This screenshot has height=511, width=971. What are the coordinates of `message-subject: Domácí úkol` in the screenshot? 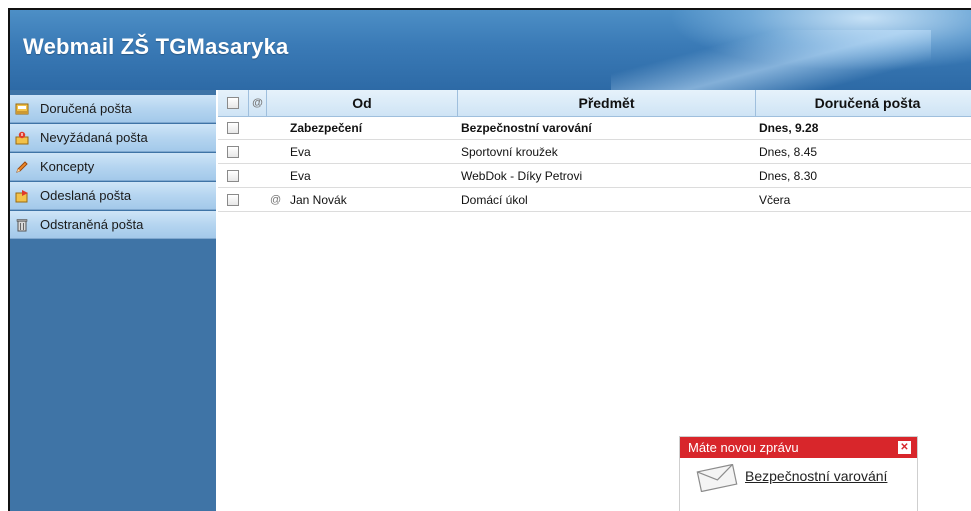 It's located at (494, 199).